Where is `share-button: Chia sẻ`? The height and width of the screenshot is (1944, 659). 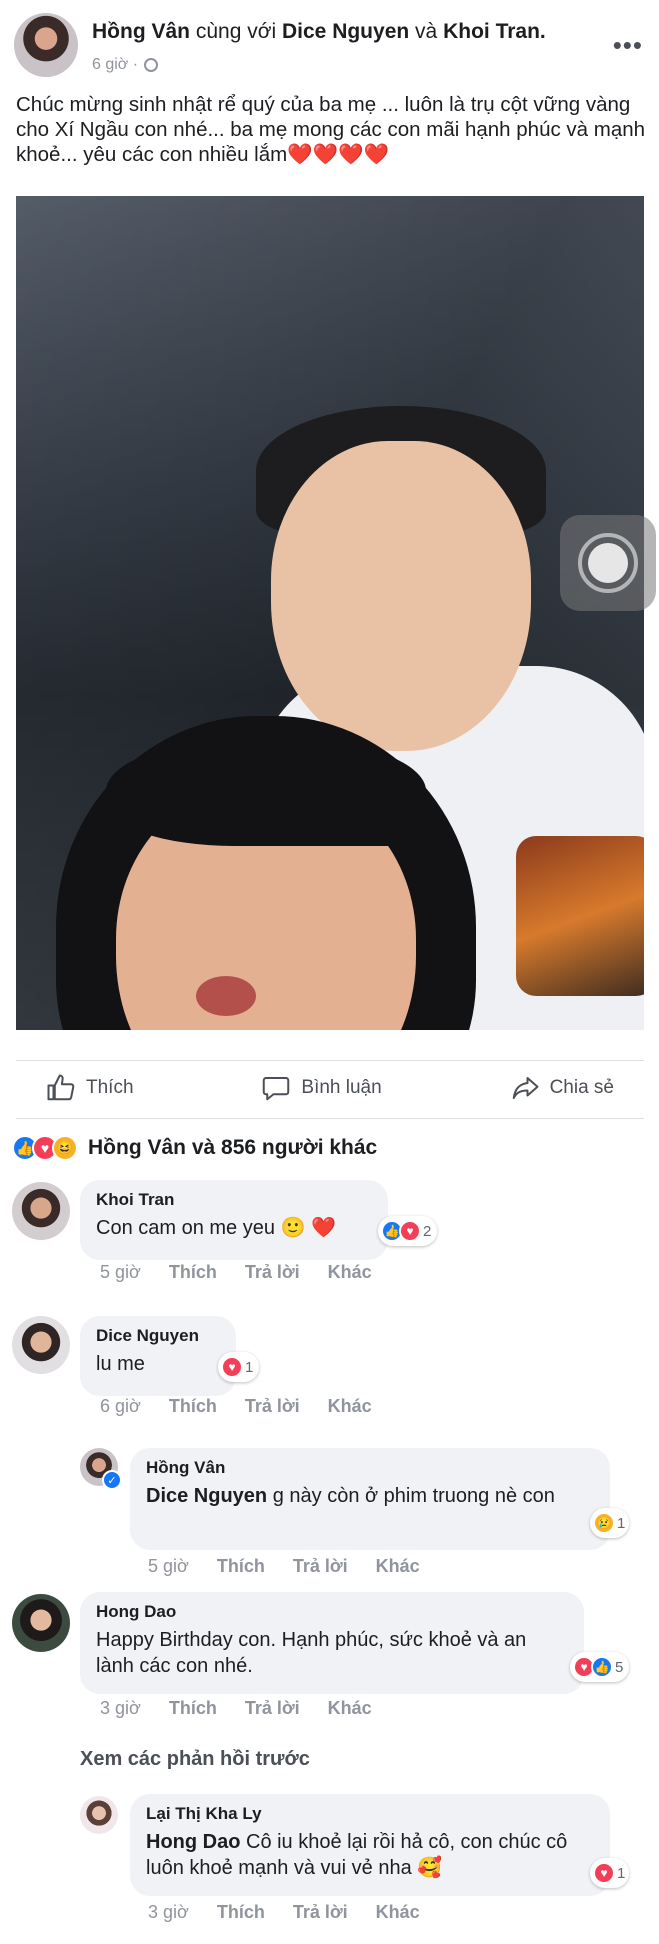 share-button: Chia sẻ is located at coordinates (562, 1088).